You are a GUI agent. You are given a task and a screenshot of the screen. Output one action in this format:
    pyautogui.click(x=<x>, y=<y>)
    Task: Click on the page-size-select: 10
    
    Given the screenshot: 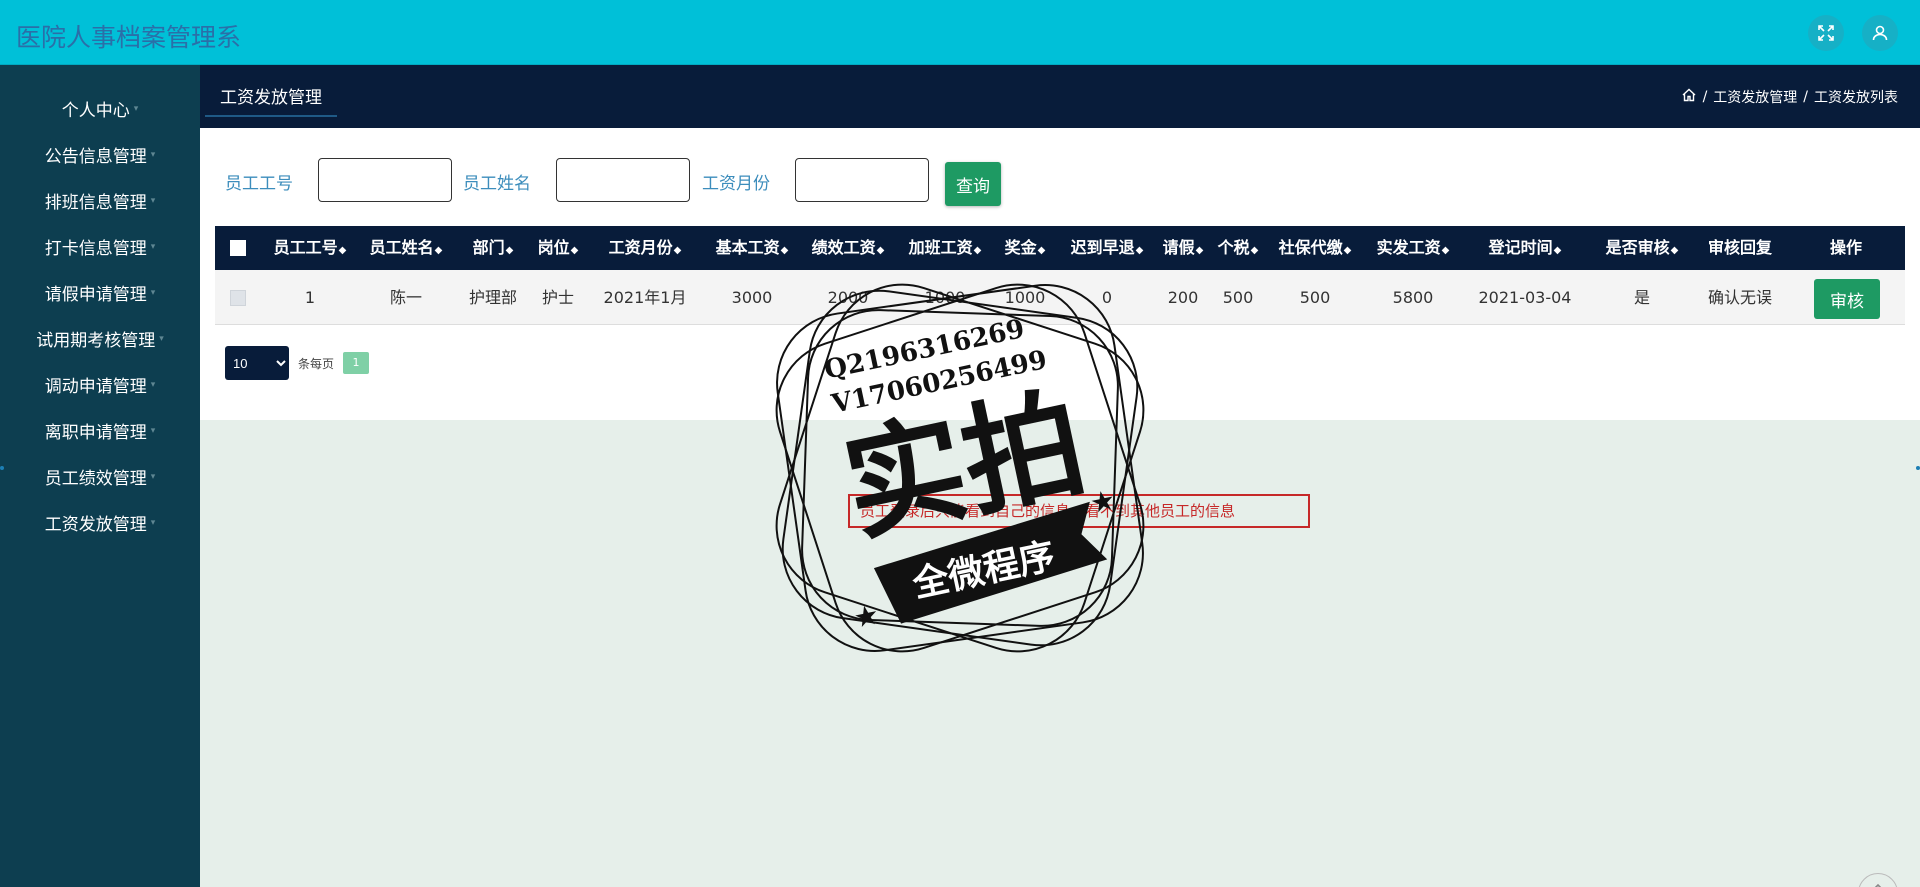 What is the action you would take?
    pyautogui.click(x=257, y=363)
    